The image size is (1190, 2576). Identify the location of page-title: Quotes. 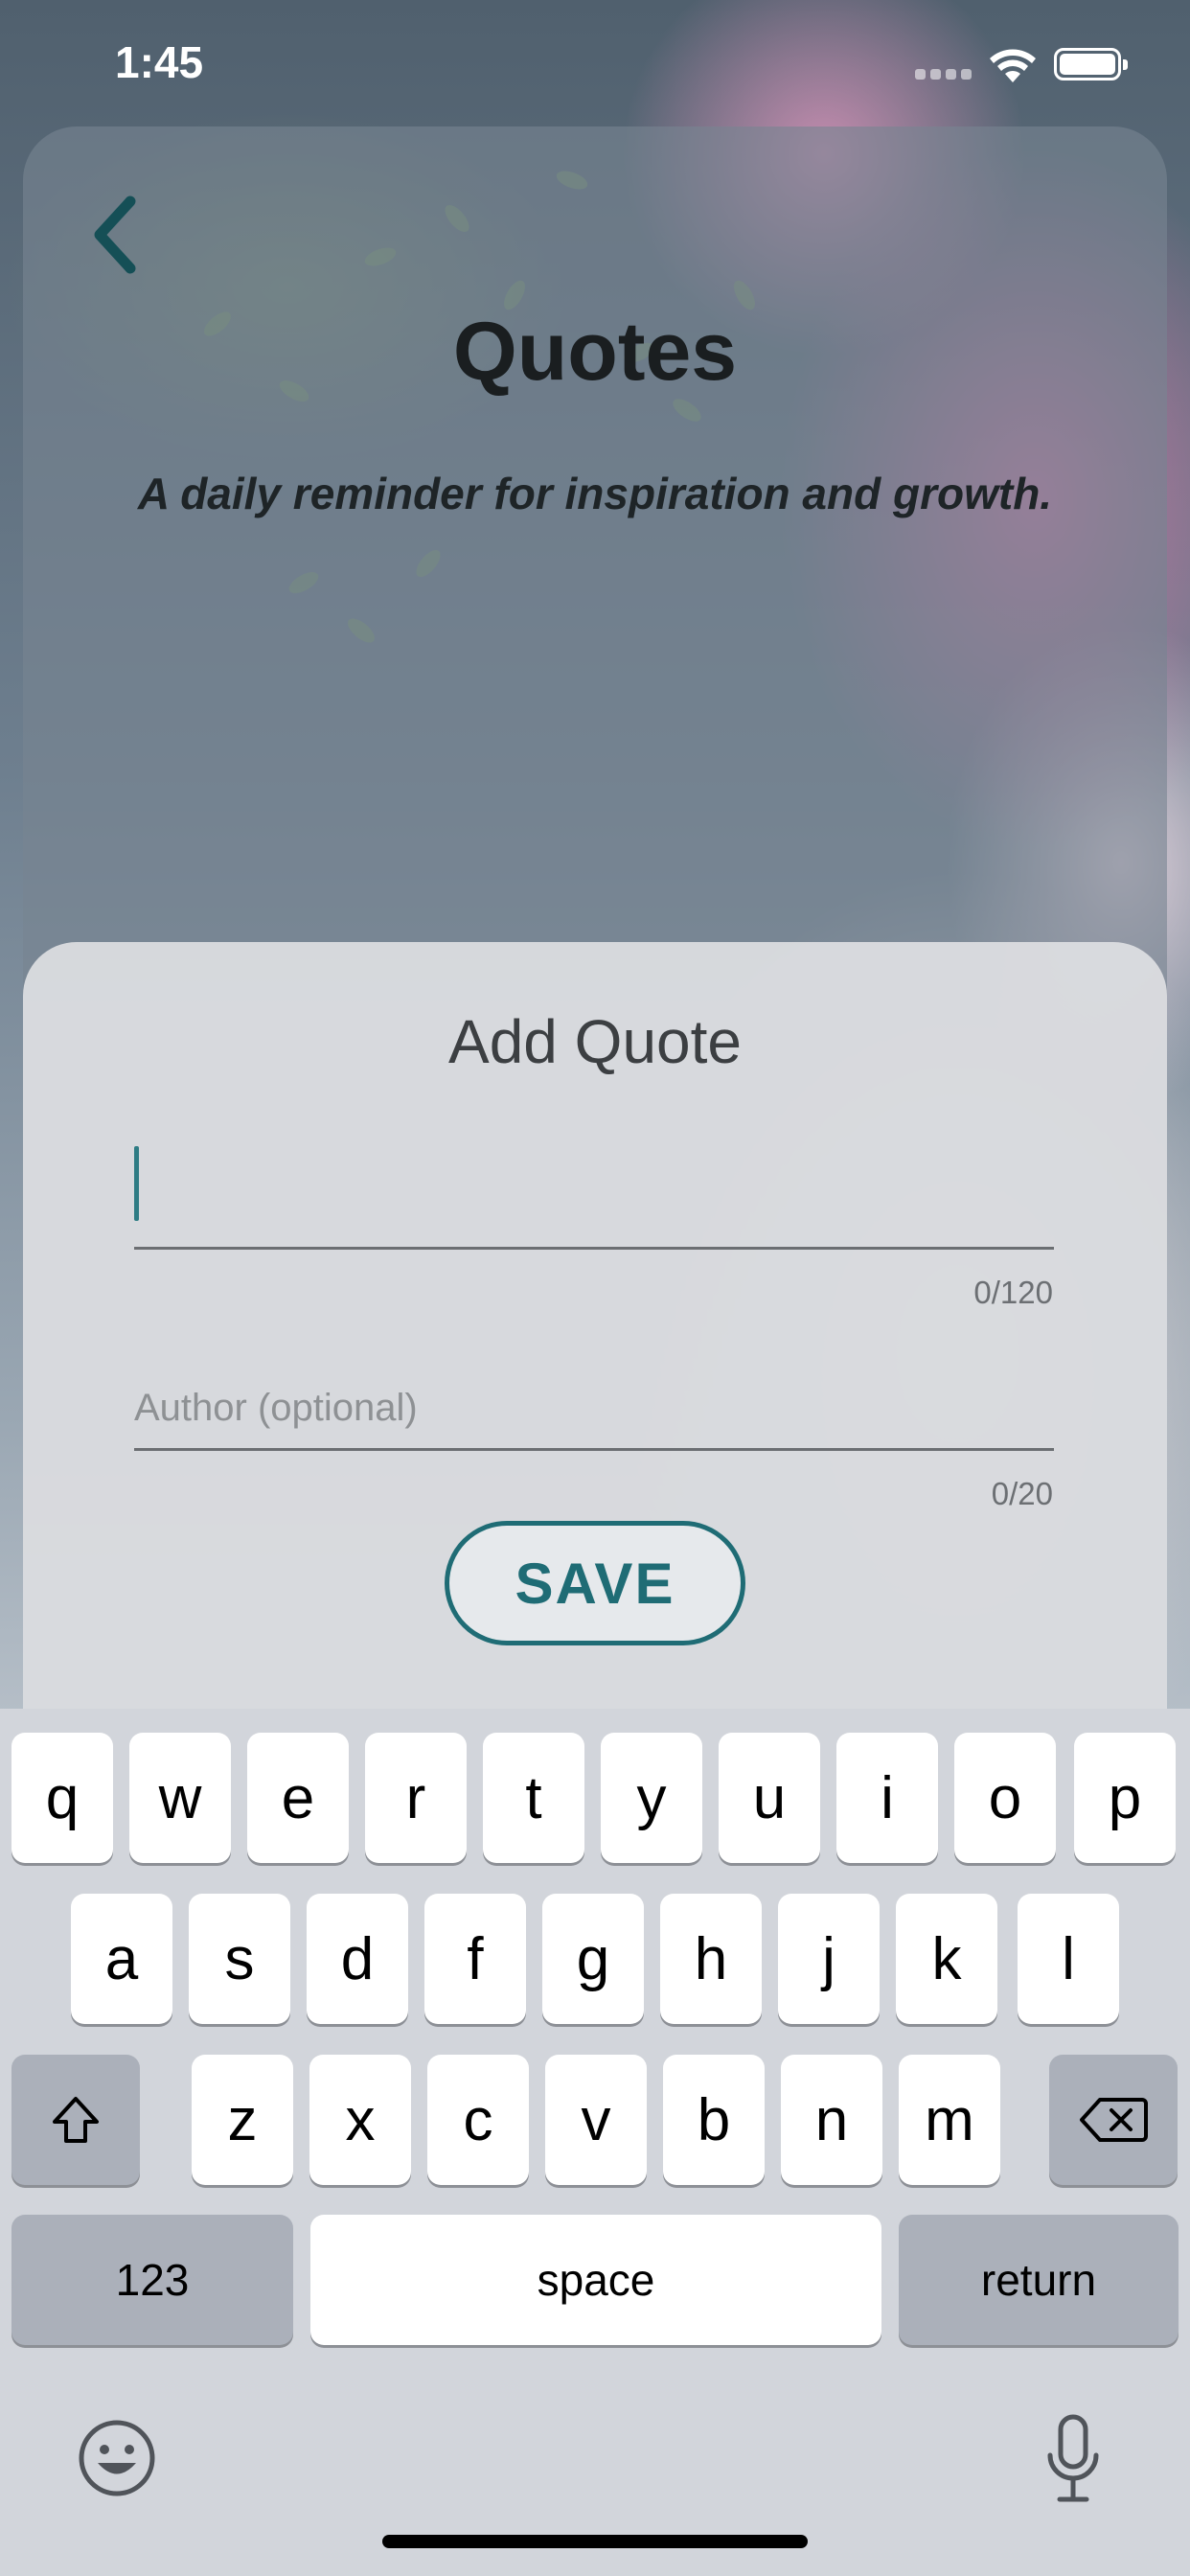
(595, 352).